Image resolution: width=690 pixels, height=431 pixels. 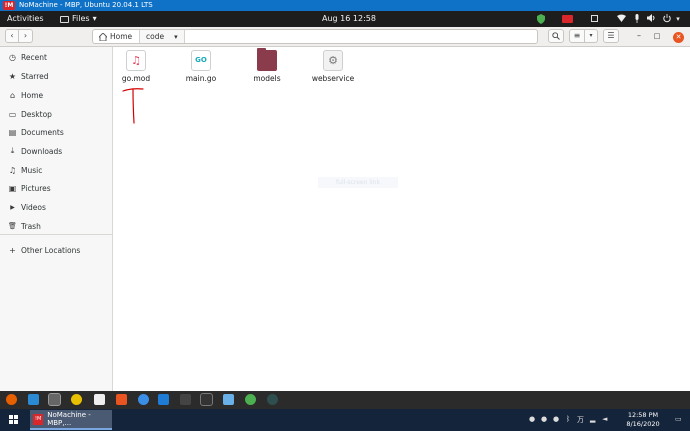 What do you see at coordinates (591, 36) in the screenshot?
I see `view-options-button: ▾` at bounding box center [591, 36].